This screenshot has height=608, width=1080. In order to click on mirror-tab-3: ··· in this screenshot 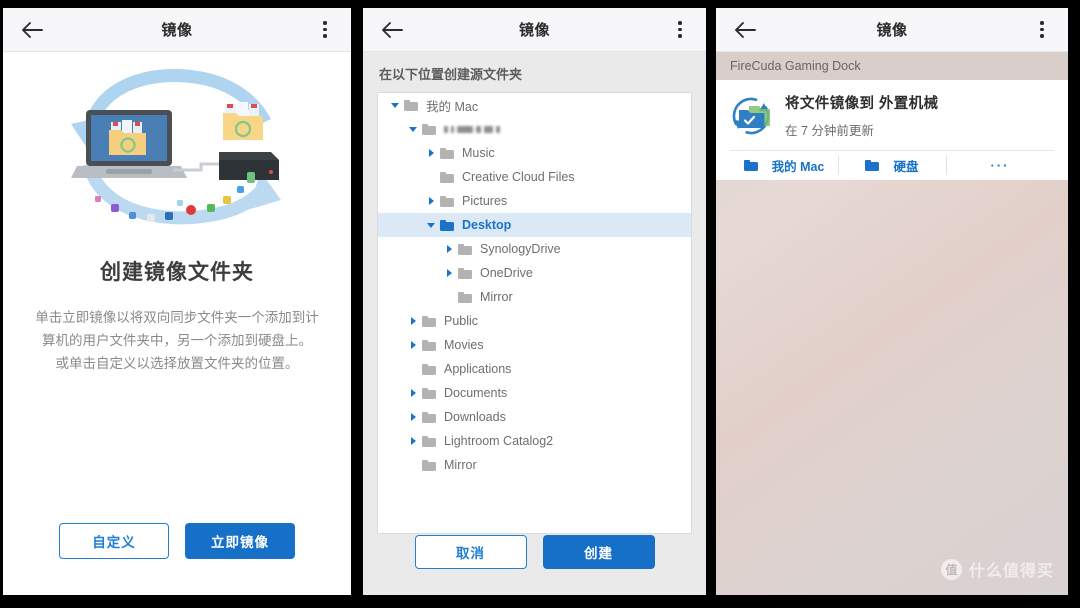, I will do `click(1000, 165)`.